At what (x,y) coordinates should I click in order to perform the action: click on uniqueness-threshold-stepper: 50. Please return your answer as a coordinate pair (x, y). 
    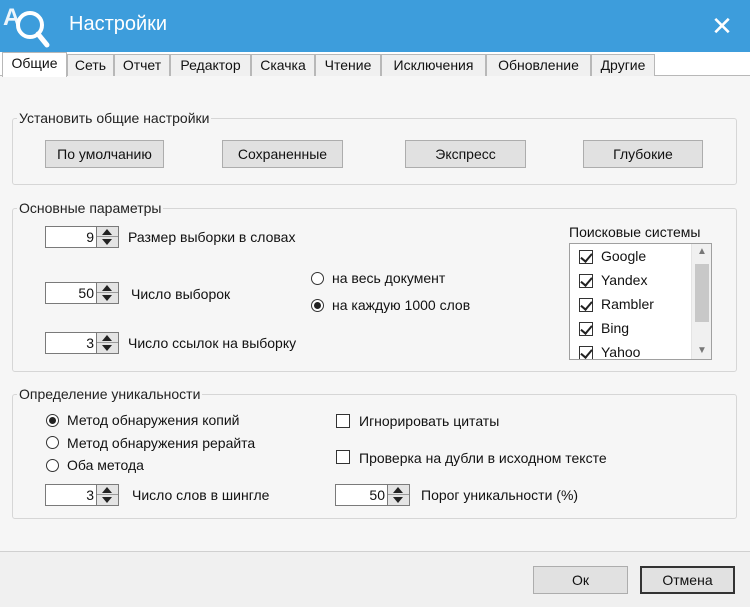
    Looking at the image, I should click on (372, 495).